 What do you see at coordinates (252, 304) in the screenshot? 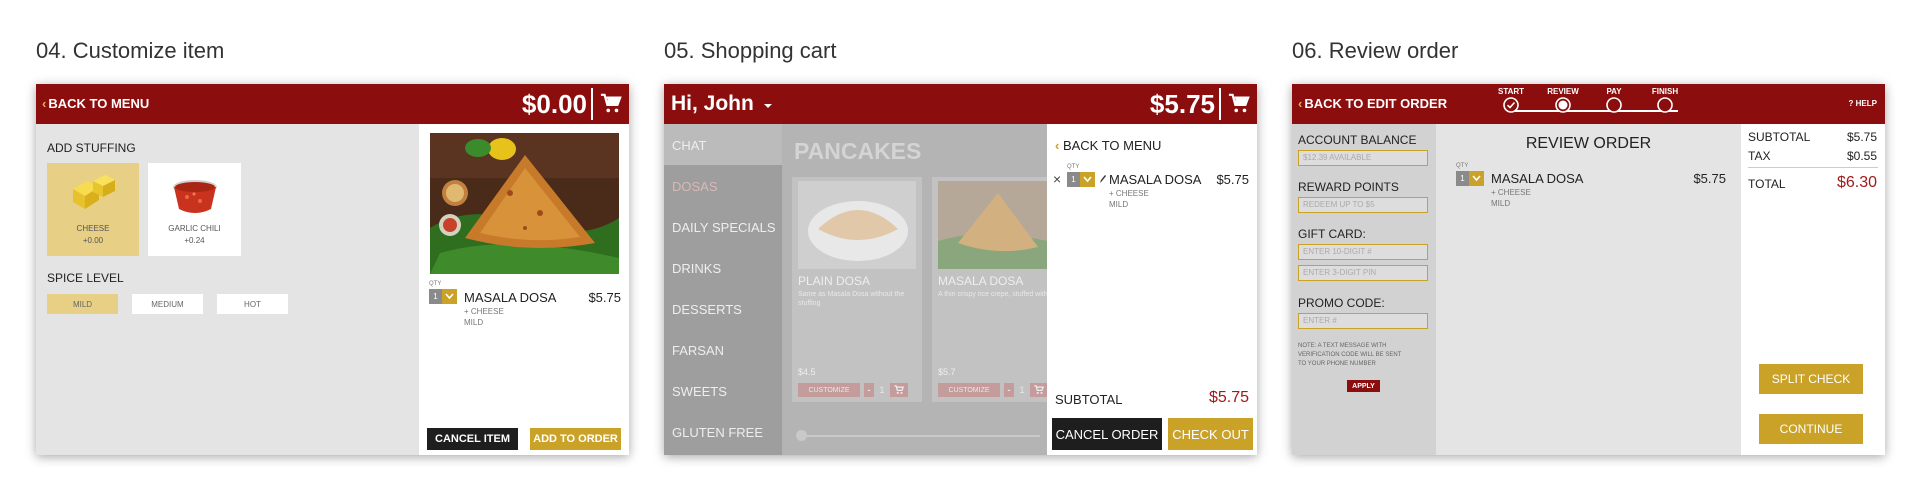
I see `spice-hot-button: HOT` at bounding box center [252, 304].